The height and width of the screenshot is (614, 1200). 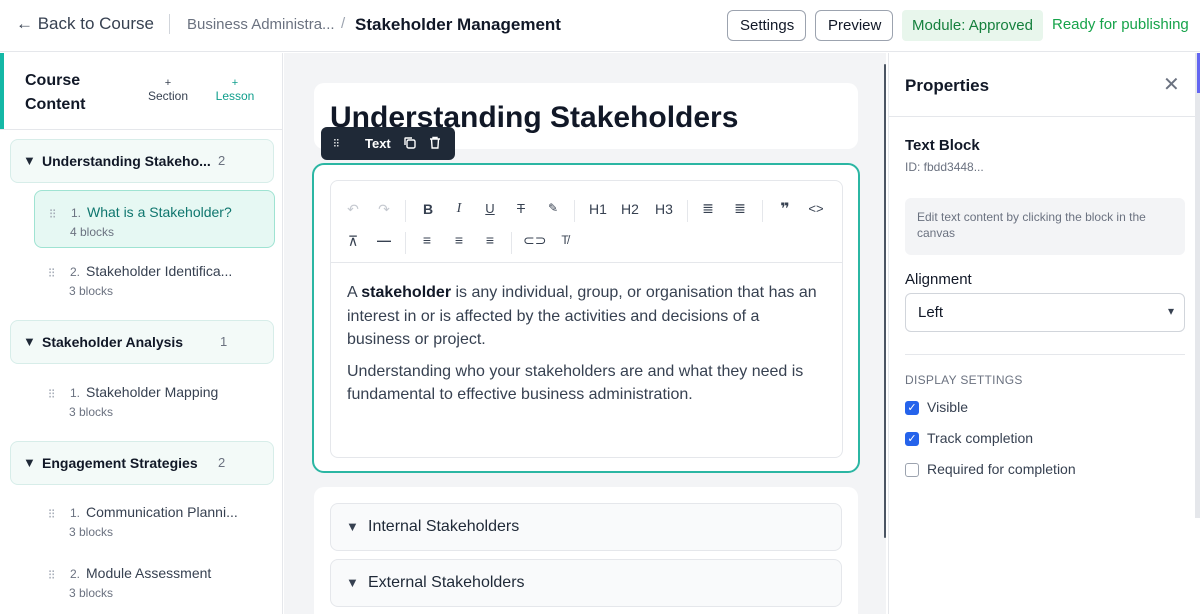 I want to click on accordion-title: Internal Stakeholders, so click(x=444, y=526).